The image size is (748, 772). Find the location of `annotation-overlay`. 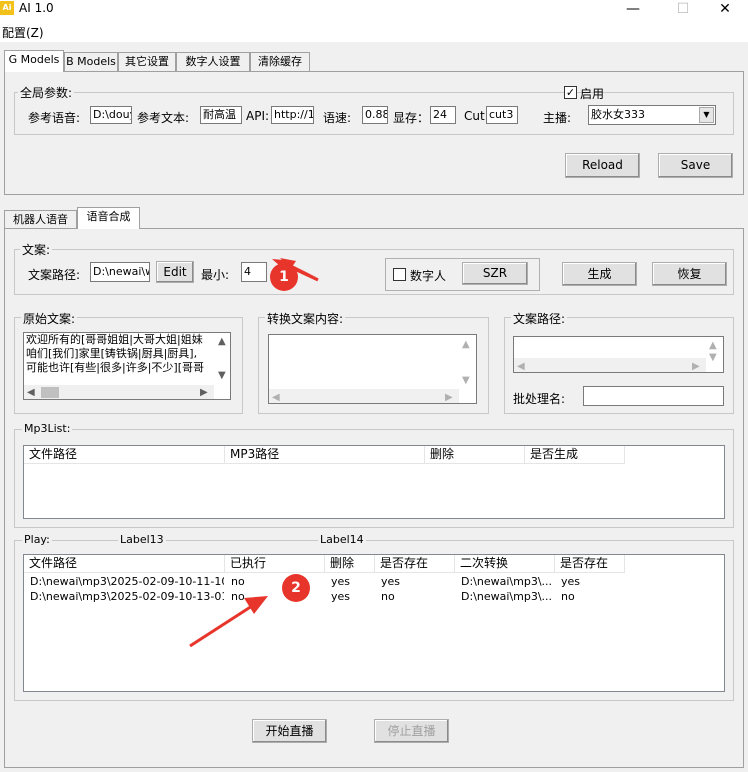

annotation-overlay is located at coordinates (254, 453).